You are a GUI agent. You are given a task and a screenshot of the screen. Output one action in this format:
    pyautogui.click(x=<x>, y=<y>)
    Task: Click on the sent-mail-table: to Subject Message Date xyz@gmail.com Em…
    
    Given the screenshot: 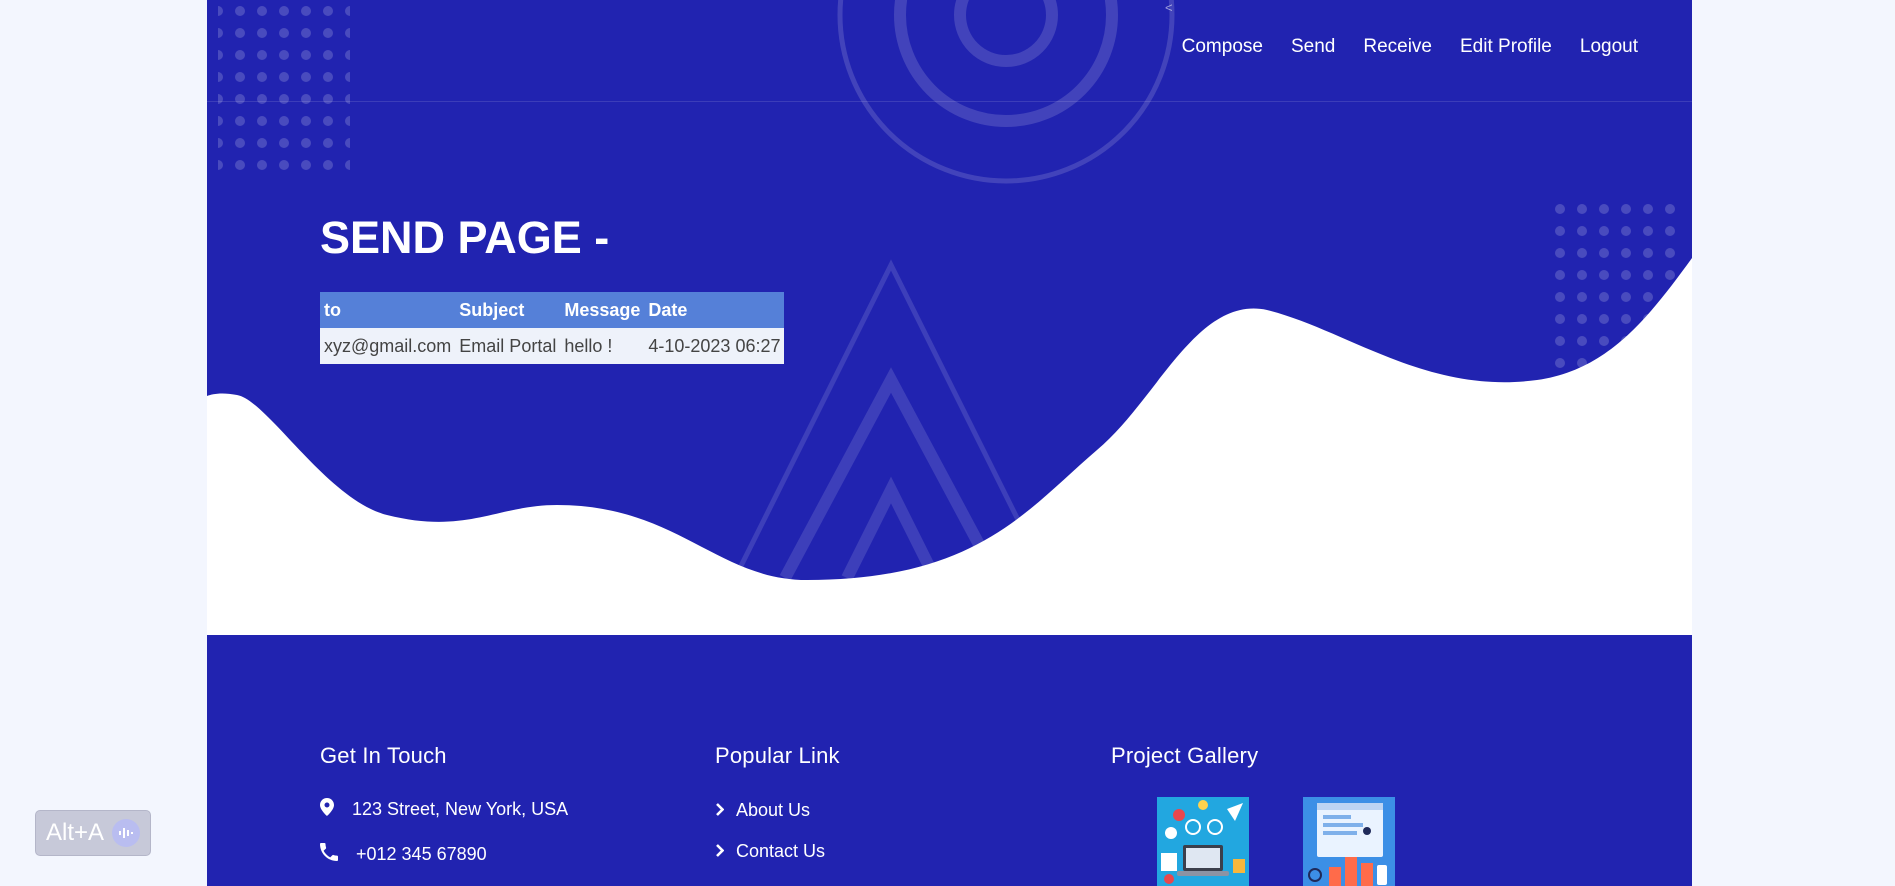 What is the action you would take?
    pyautogui.click(x=552, y=328)
    